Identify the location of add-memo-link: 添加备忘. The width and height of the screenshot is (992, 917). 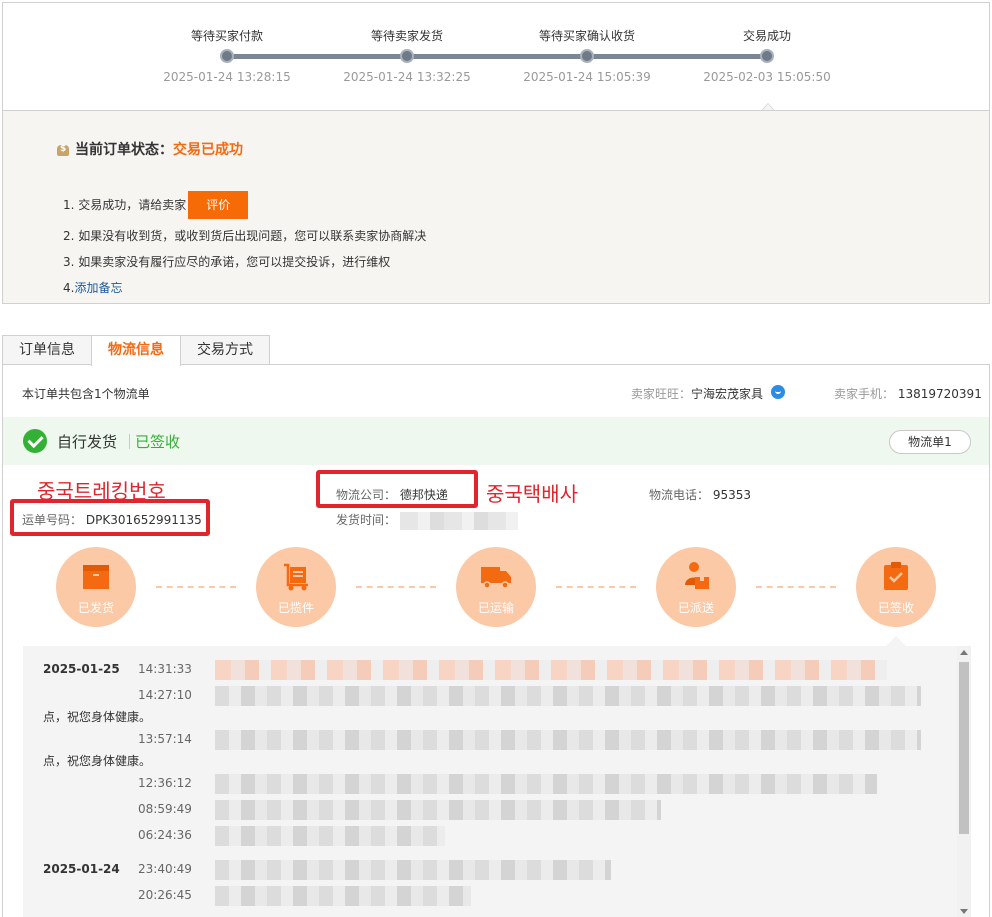
(98, 288).